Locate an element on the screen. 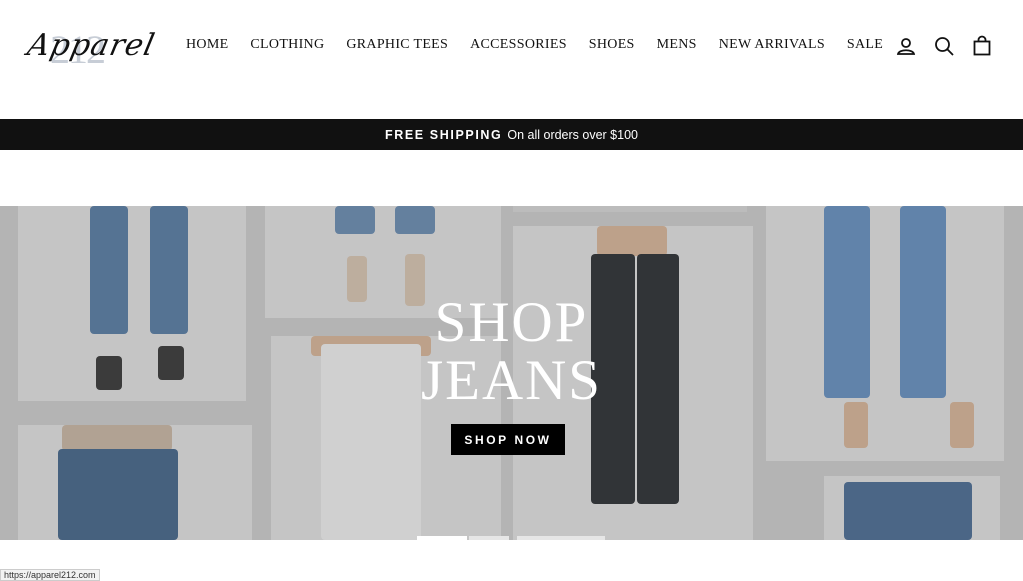  announcement-bar: FREE SHIPPING On all orders over $100 is located at coordinates (511, 134).